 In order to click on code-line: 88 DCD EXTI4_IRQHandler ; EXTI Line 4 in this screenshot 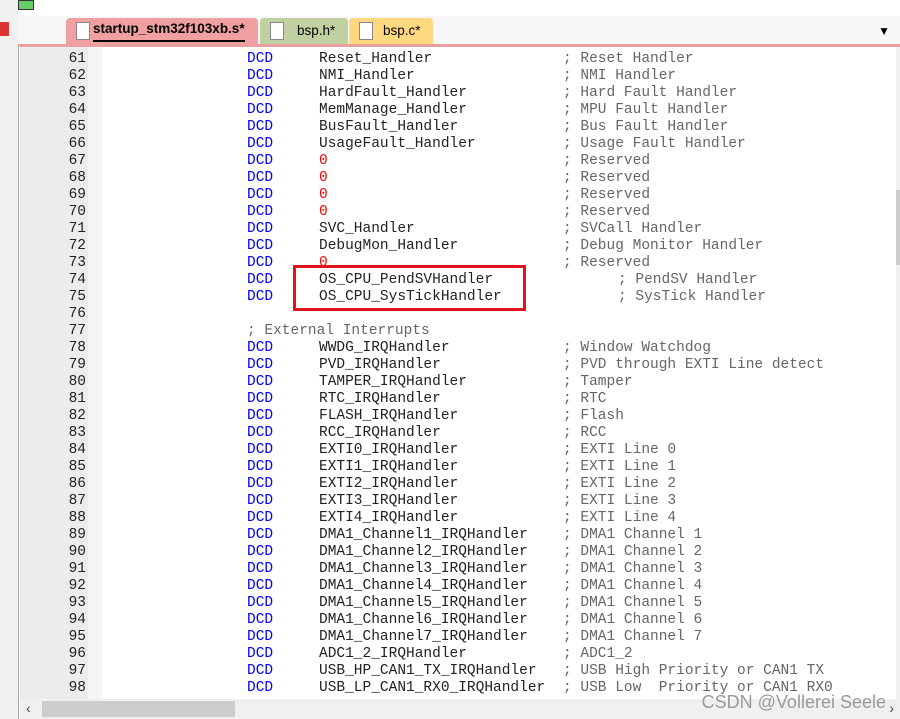, I will do `click(458, 518)`.